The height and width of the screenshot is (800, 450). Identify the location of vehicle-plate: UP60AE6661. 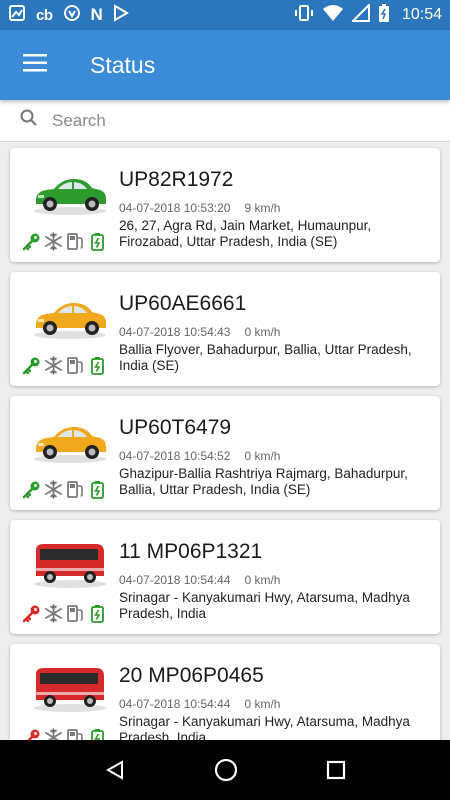
(183, 303).